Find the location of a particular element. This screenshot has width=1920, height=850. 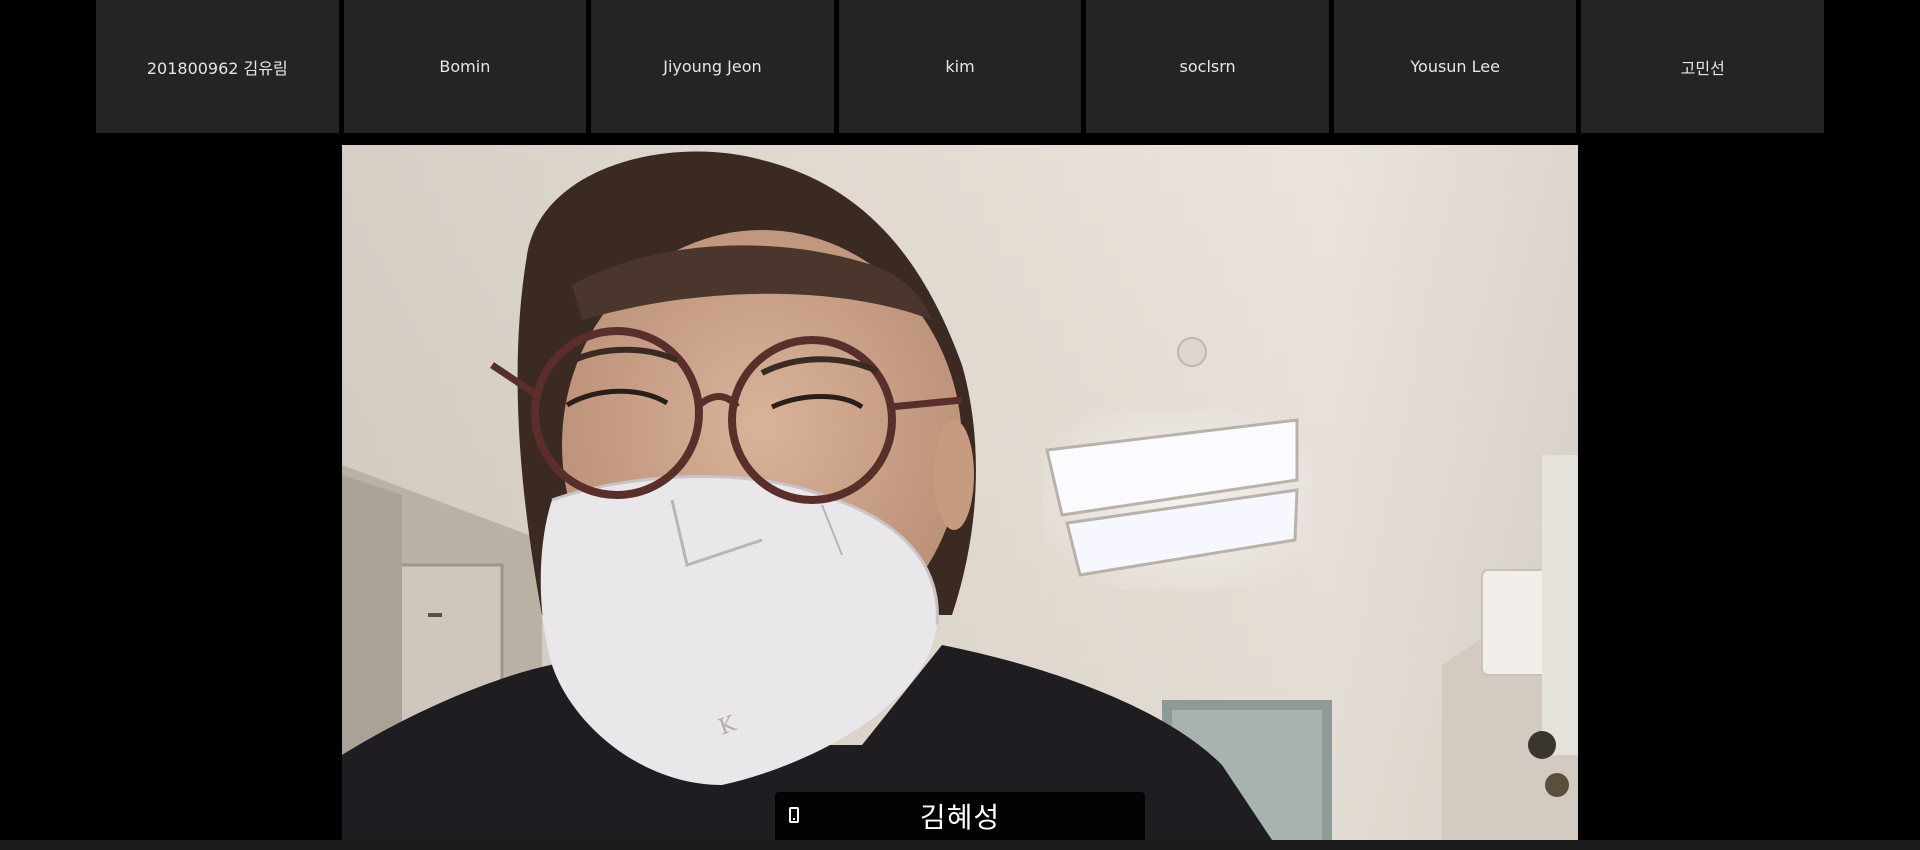

participant-tile: soclsrn is located at coordinates (1207, 66).